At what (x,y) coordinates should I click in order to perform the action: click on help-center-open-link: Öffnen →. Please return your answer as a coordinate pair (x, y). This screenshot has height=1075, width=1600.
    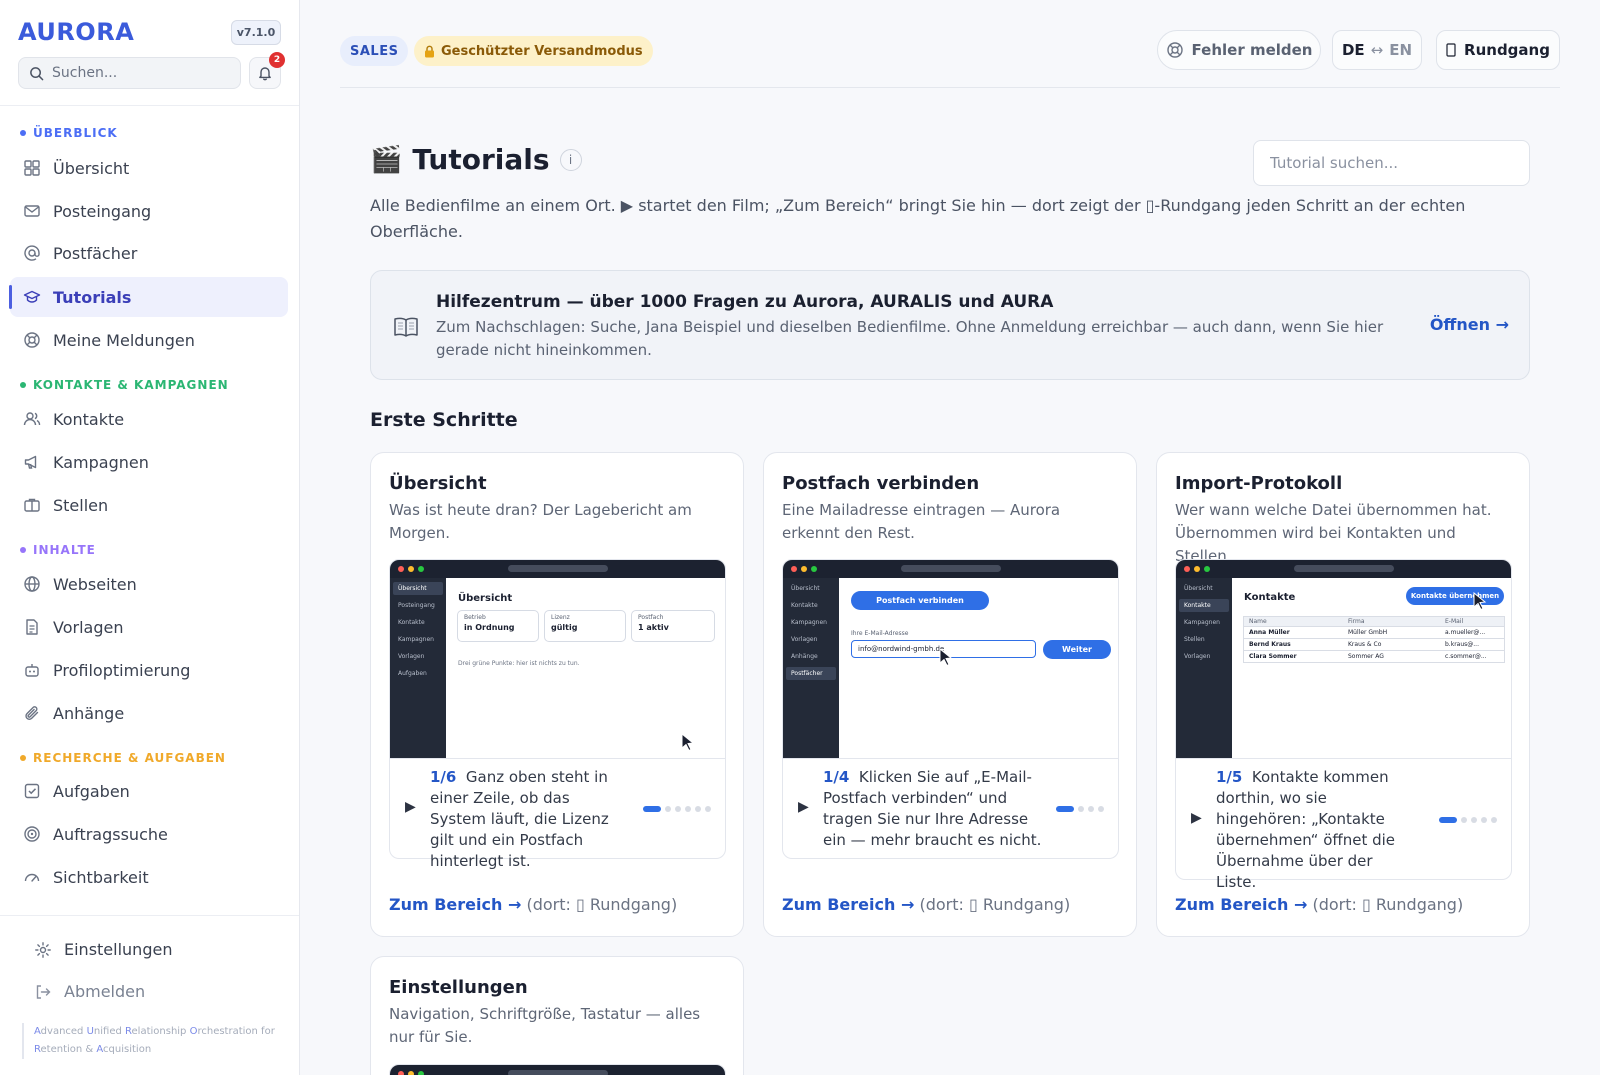
    Looking at the image, I should click on (1469, 324).